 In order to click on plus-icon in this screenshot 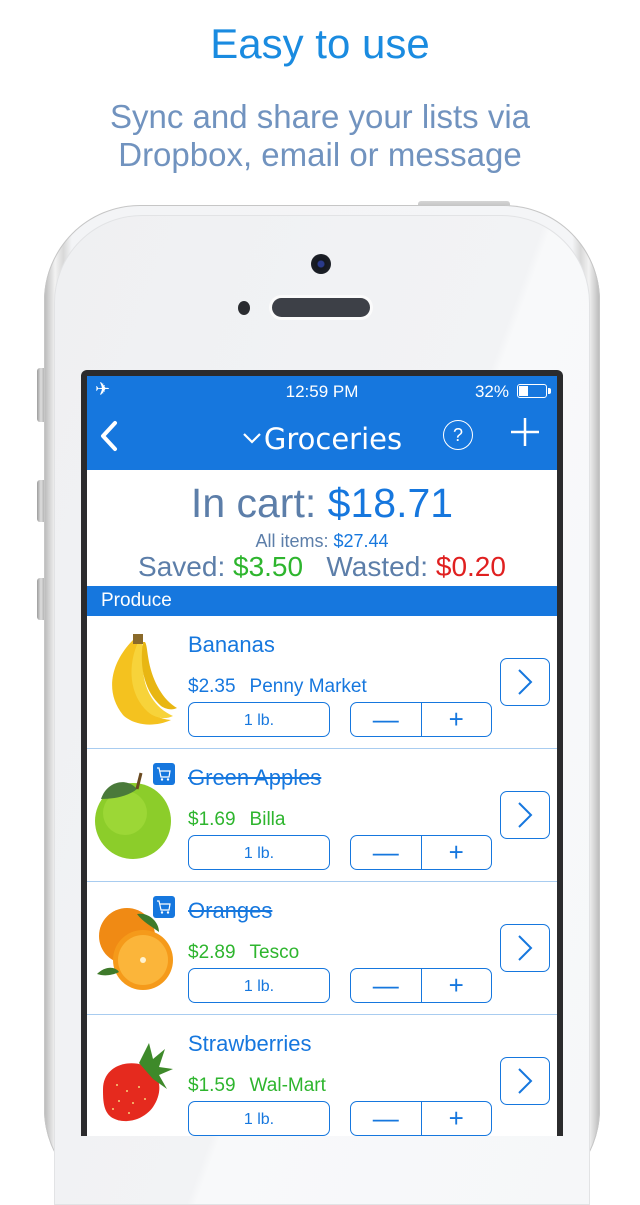, I will do `click(525, 432)`.